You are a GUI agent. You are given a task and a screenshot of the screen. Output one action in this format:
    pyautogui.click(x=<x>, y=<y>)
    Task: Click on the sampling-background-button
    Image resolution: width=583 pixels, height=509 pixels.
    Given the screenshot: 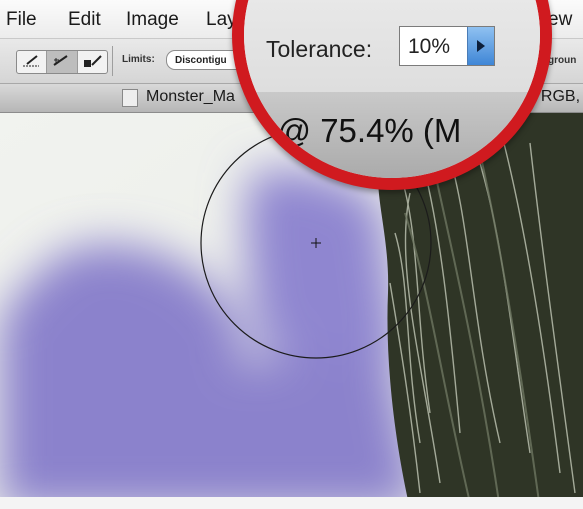 What is the action you would take?
    pyautogui.click(x=92, y=62)
    